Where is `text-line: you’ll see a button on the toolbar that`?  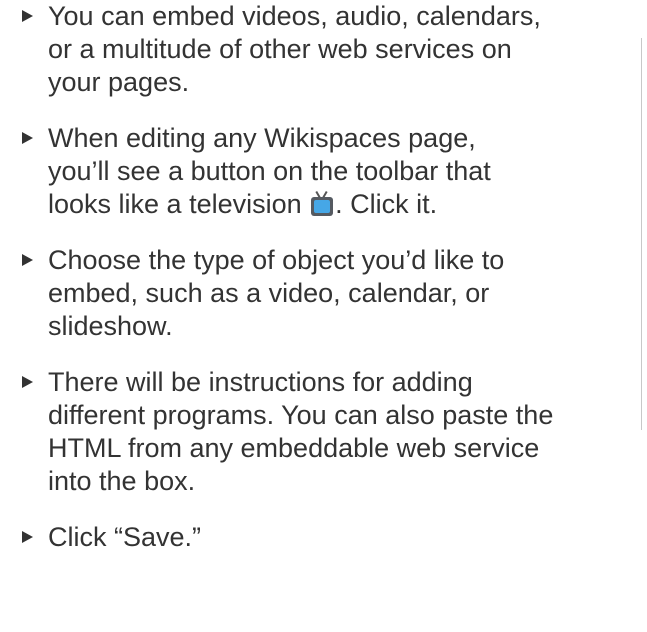
text-line: you’ll see a button on the toolbar that is located at coordinates (269, 171).